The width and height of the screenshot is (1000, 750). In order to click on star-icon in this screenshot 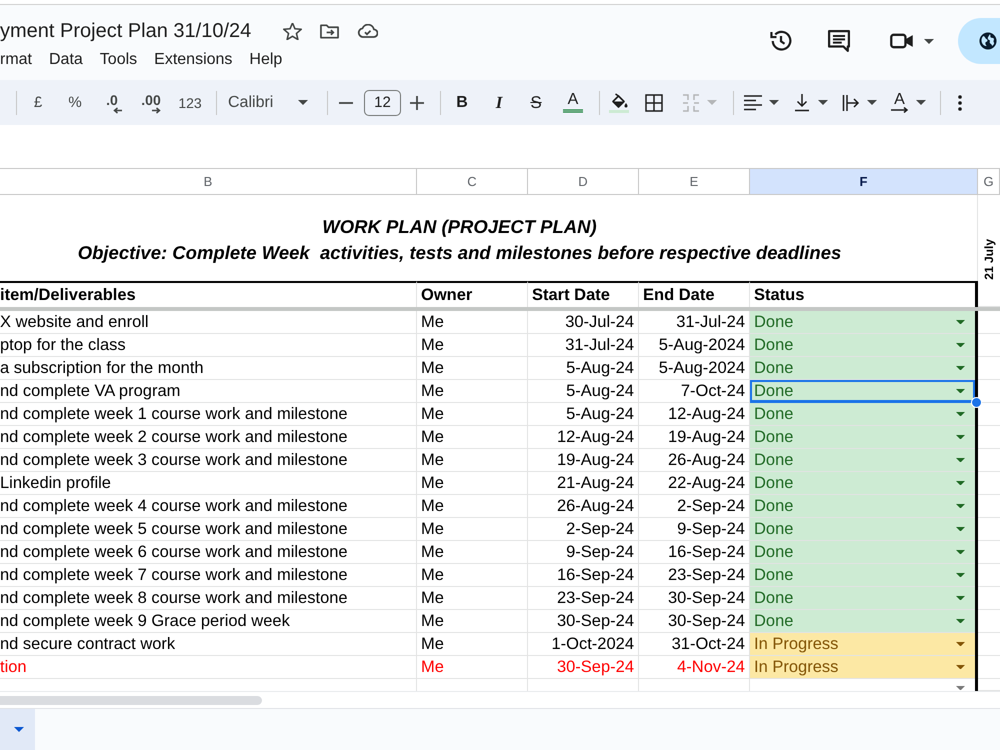, I will do `click(292, 31)`.